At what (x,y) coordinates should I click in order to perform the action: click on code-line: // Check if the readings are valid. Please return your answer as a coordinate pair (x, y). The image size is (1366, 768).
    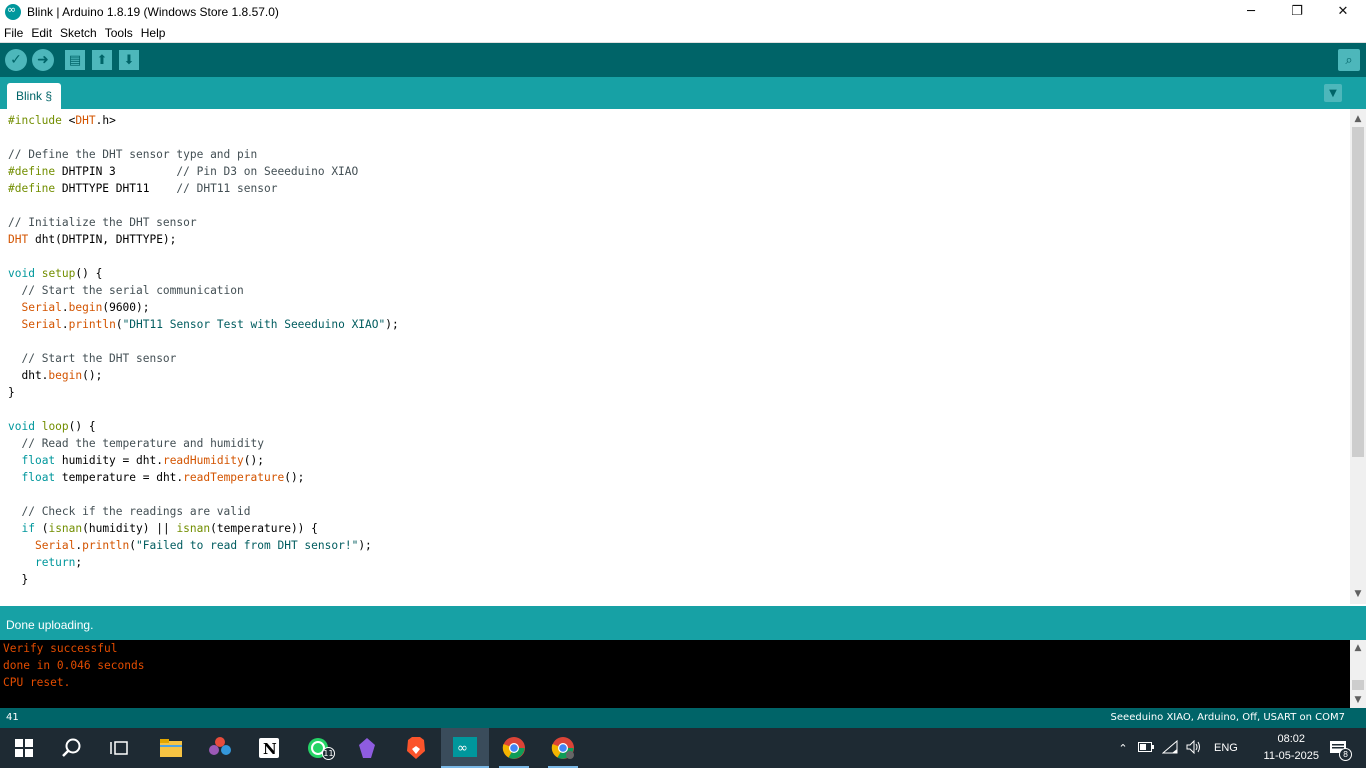
    Looking at the image, I should click on (203, 511).